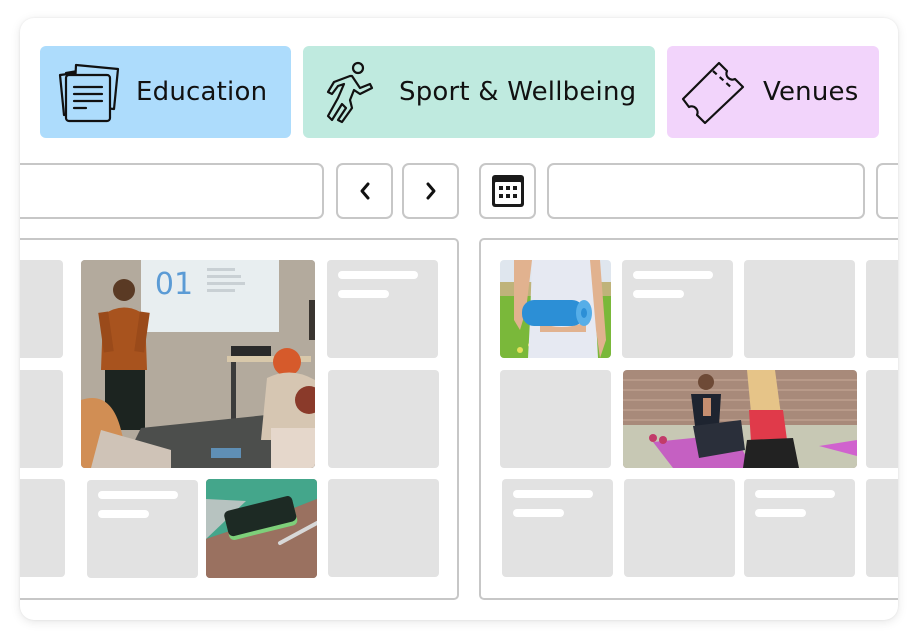 The width and height of the screenshot is (920, 640). I want to click on category-education: Education, so click(165, 92).